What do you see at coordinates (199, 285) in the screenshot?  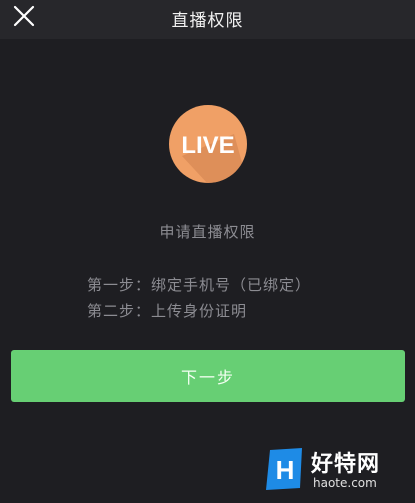 I see `step-one-text: 第一步：绑定手机号（已绑定）` at bounding box center [199, 285].